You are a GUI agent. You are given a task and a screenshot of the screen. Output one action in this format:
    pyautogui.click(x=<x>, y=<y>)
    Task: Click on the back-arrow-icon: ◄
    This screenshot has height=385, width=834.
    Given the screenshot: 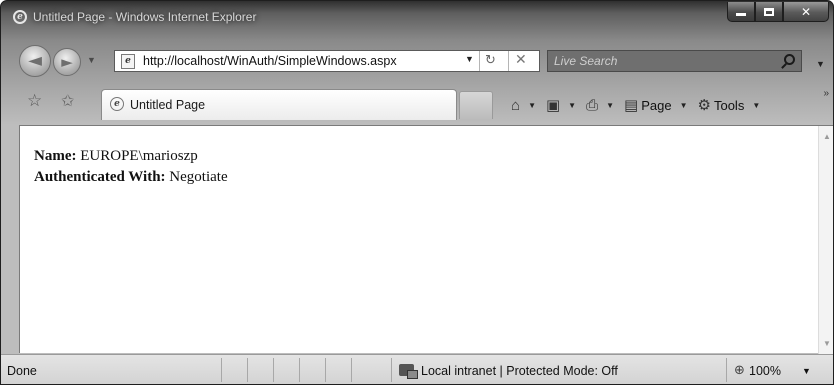 What is the action you would take?
    pyautogui.click(x=35, y=60)
    